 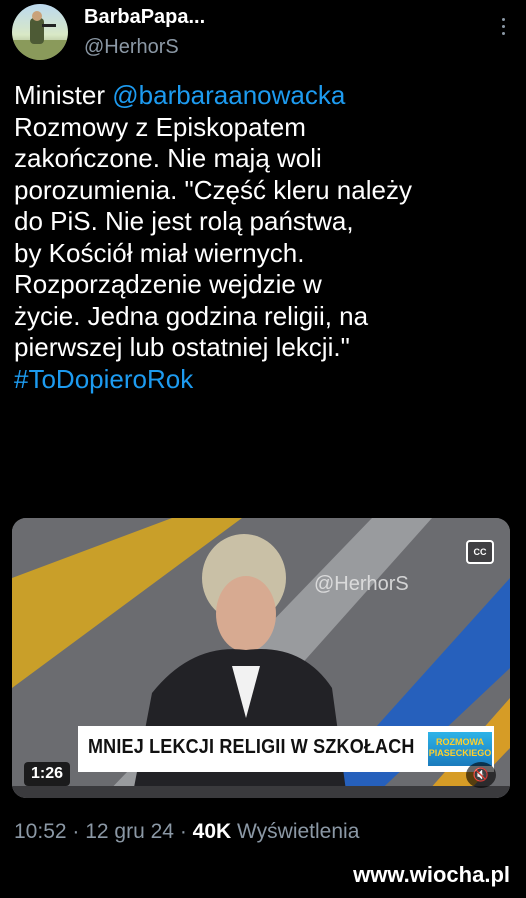 I want to click on avatar, so click(x=40, y=32).